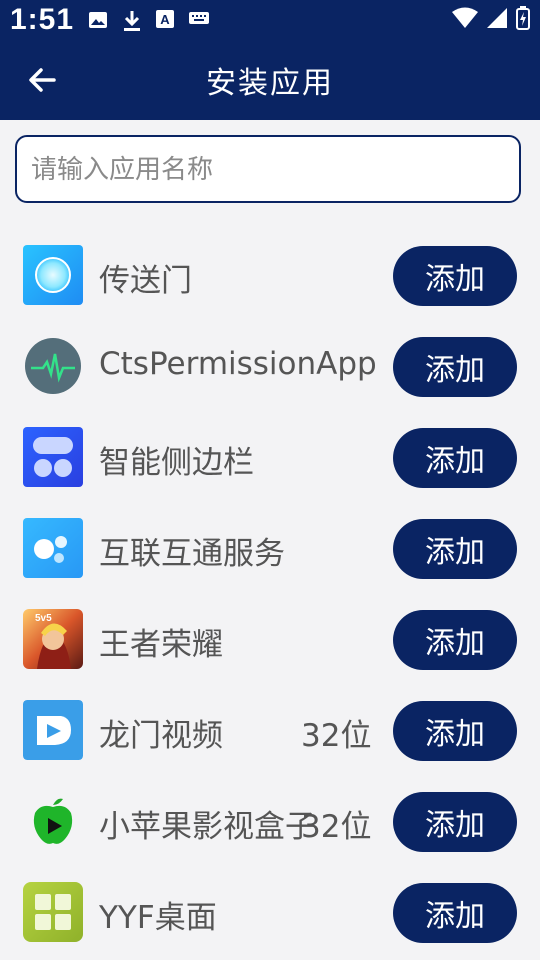 This screenshot has width=540, height=960. Describe the element at coordinates (53, 366) in the screenshot. I see `heartbeat-icon` at that location.